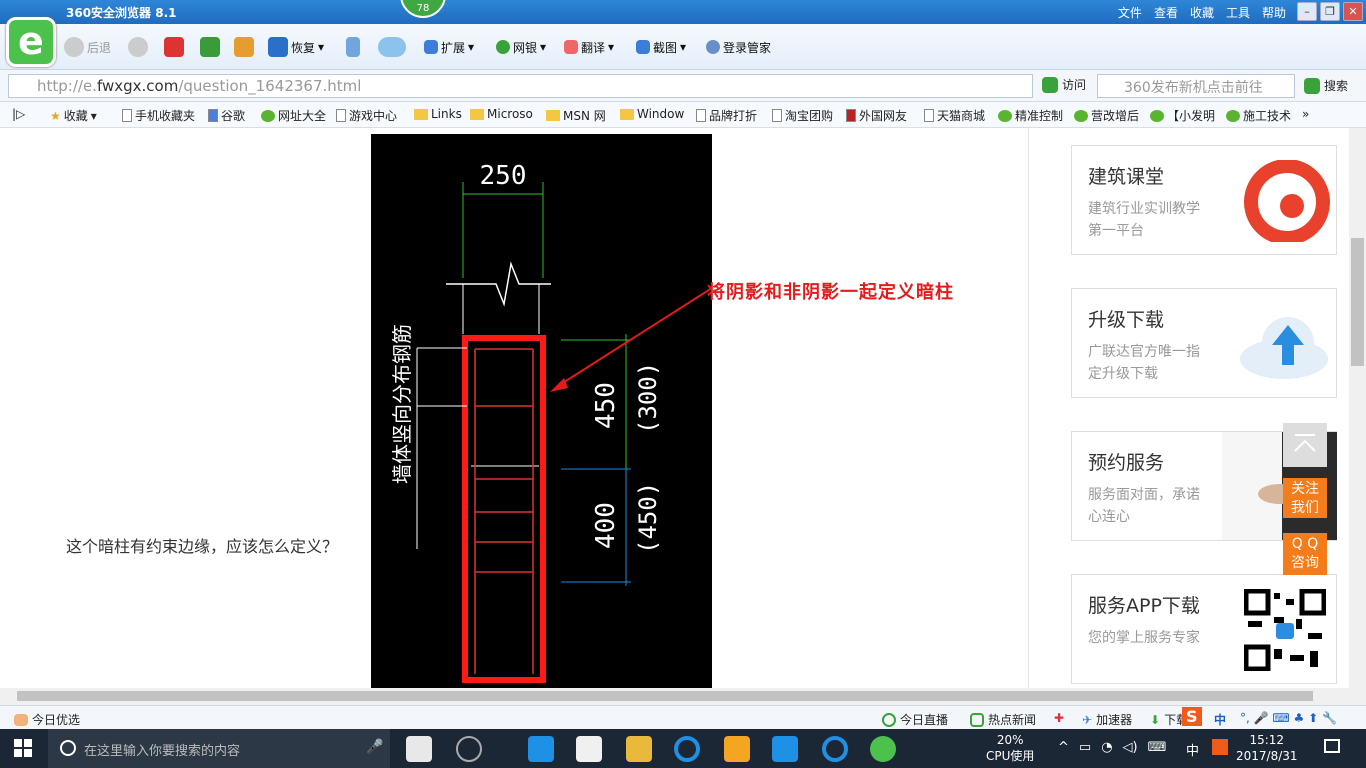 This screenshot has height=768, width=1366. What do you see at coordinates (1305, 498) in the screenshot?
I see `follow-us-button: 关注我们` at bounding box center [1305, 498].